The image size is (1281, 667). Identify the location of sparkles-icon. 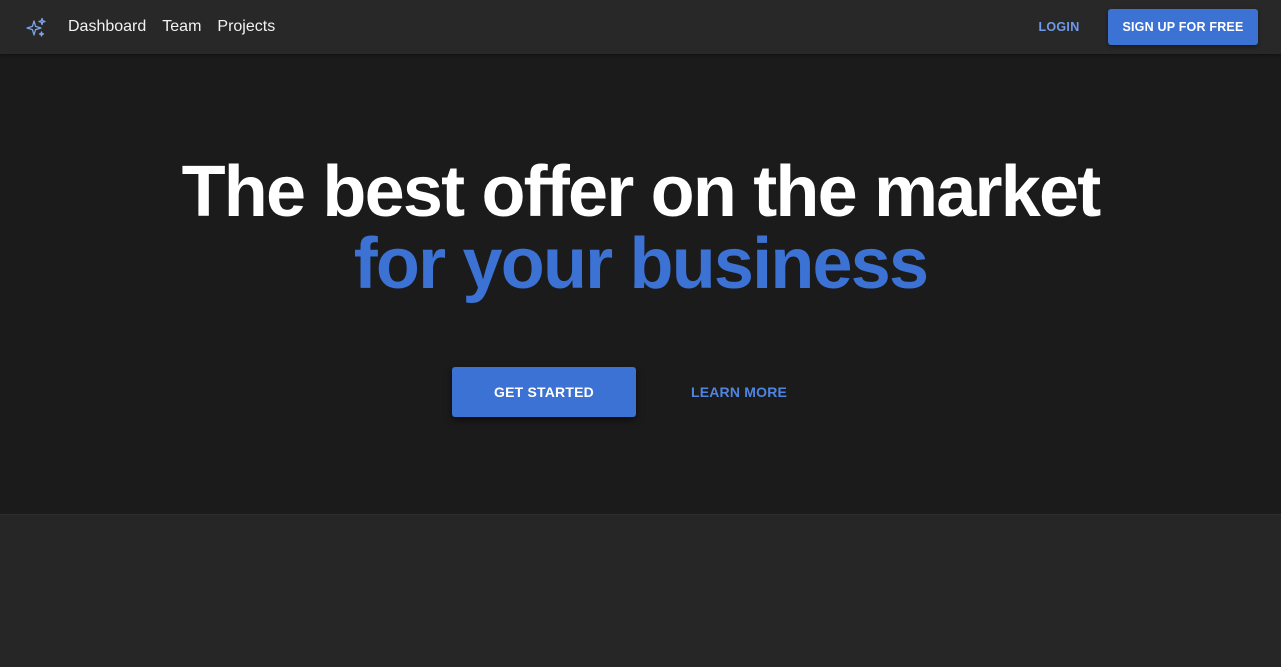
(36, 28).